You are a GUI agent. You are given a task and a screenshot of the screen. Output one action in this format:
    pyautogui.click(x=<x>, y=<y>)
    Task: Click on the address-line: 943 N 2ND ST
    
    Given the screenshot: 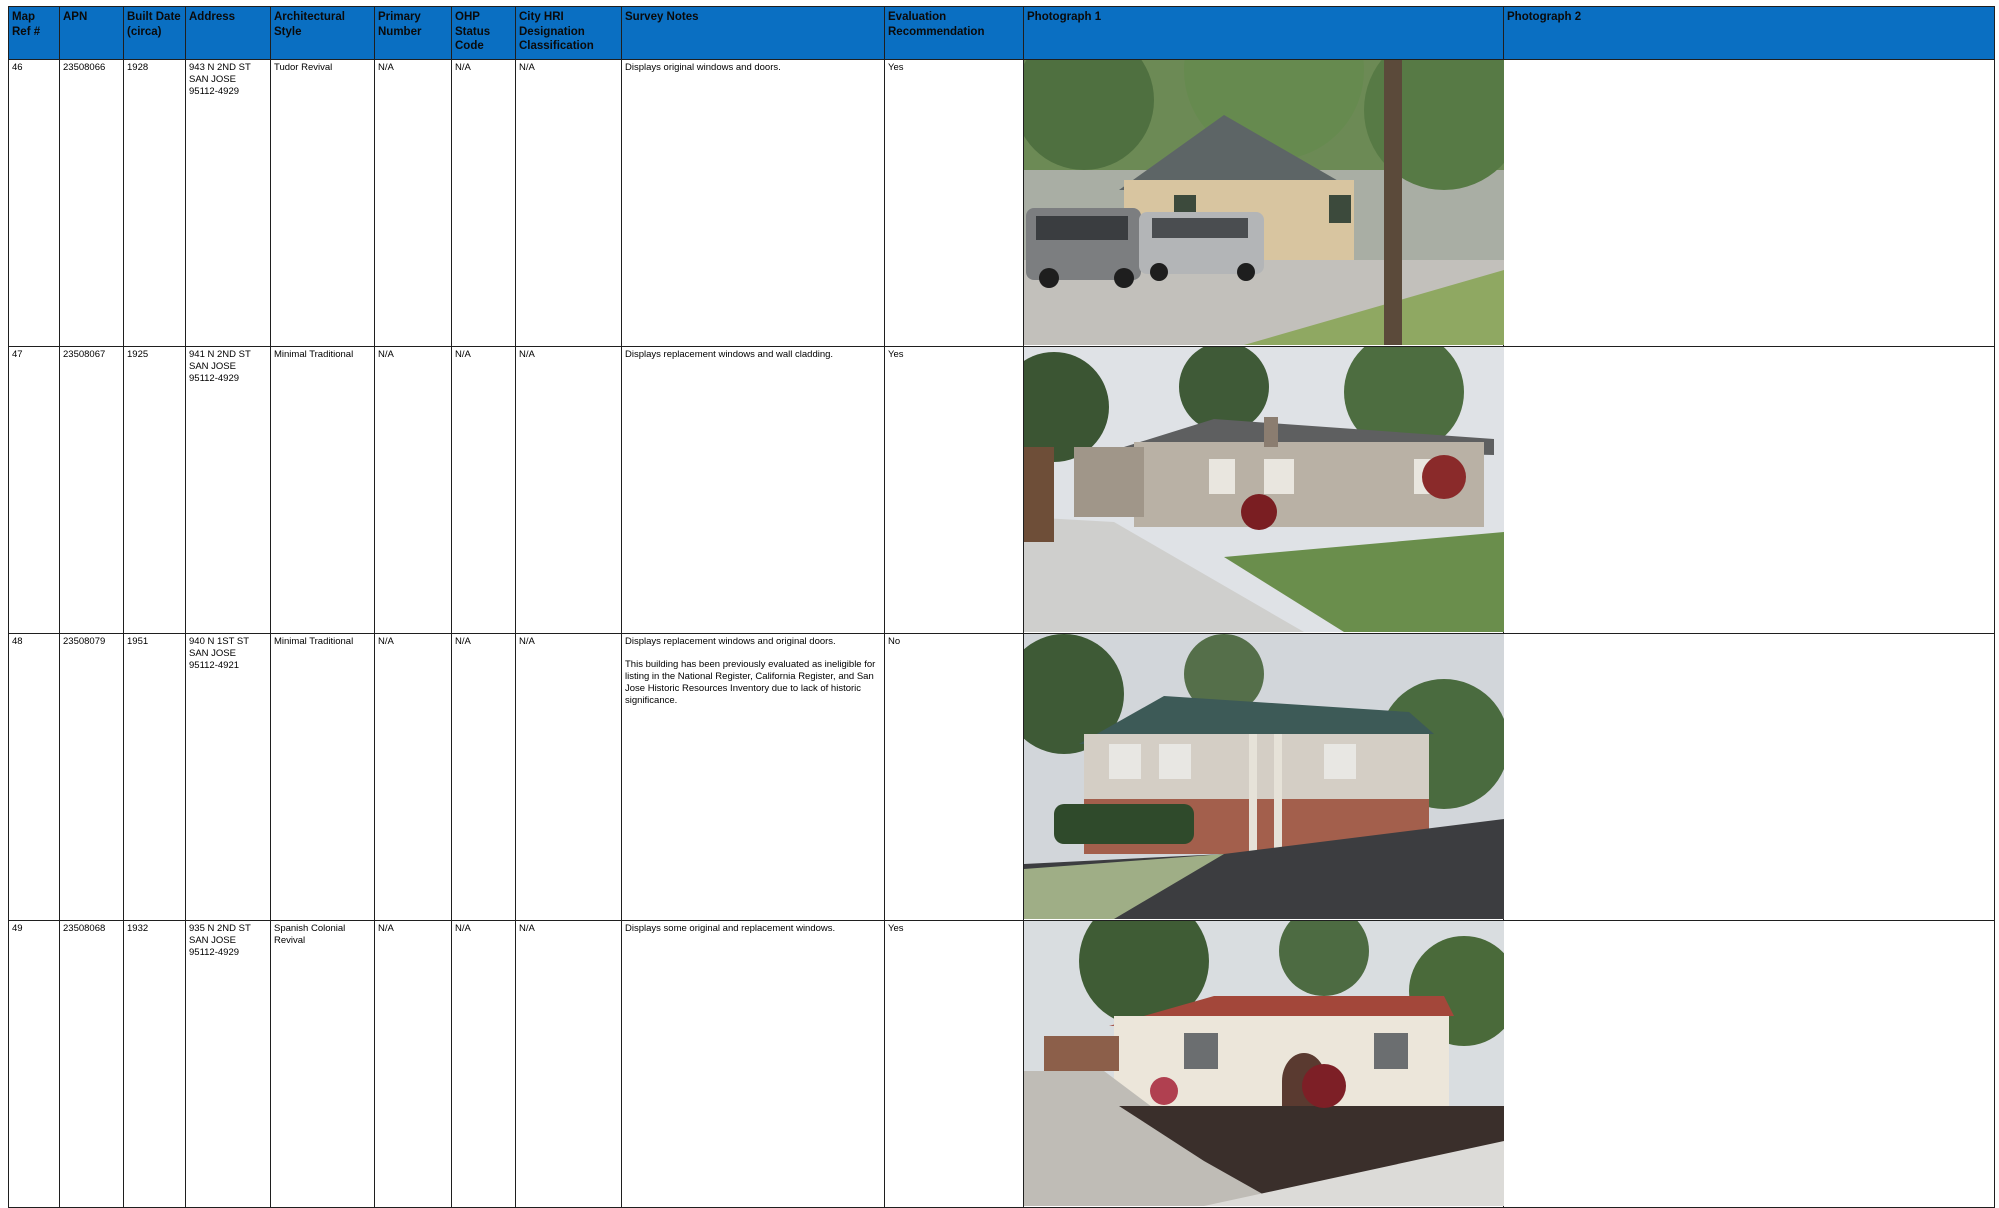 What is the action you would take?
    pyautogui.click(x=220, y=67)
    